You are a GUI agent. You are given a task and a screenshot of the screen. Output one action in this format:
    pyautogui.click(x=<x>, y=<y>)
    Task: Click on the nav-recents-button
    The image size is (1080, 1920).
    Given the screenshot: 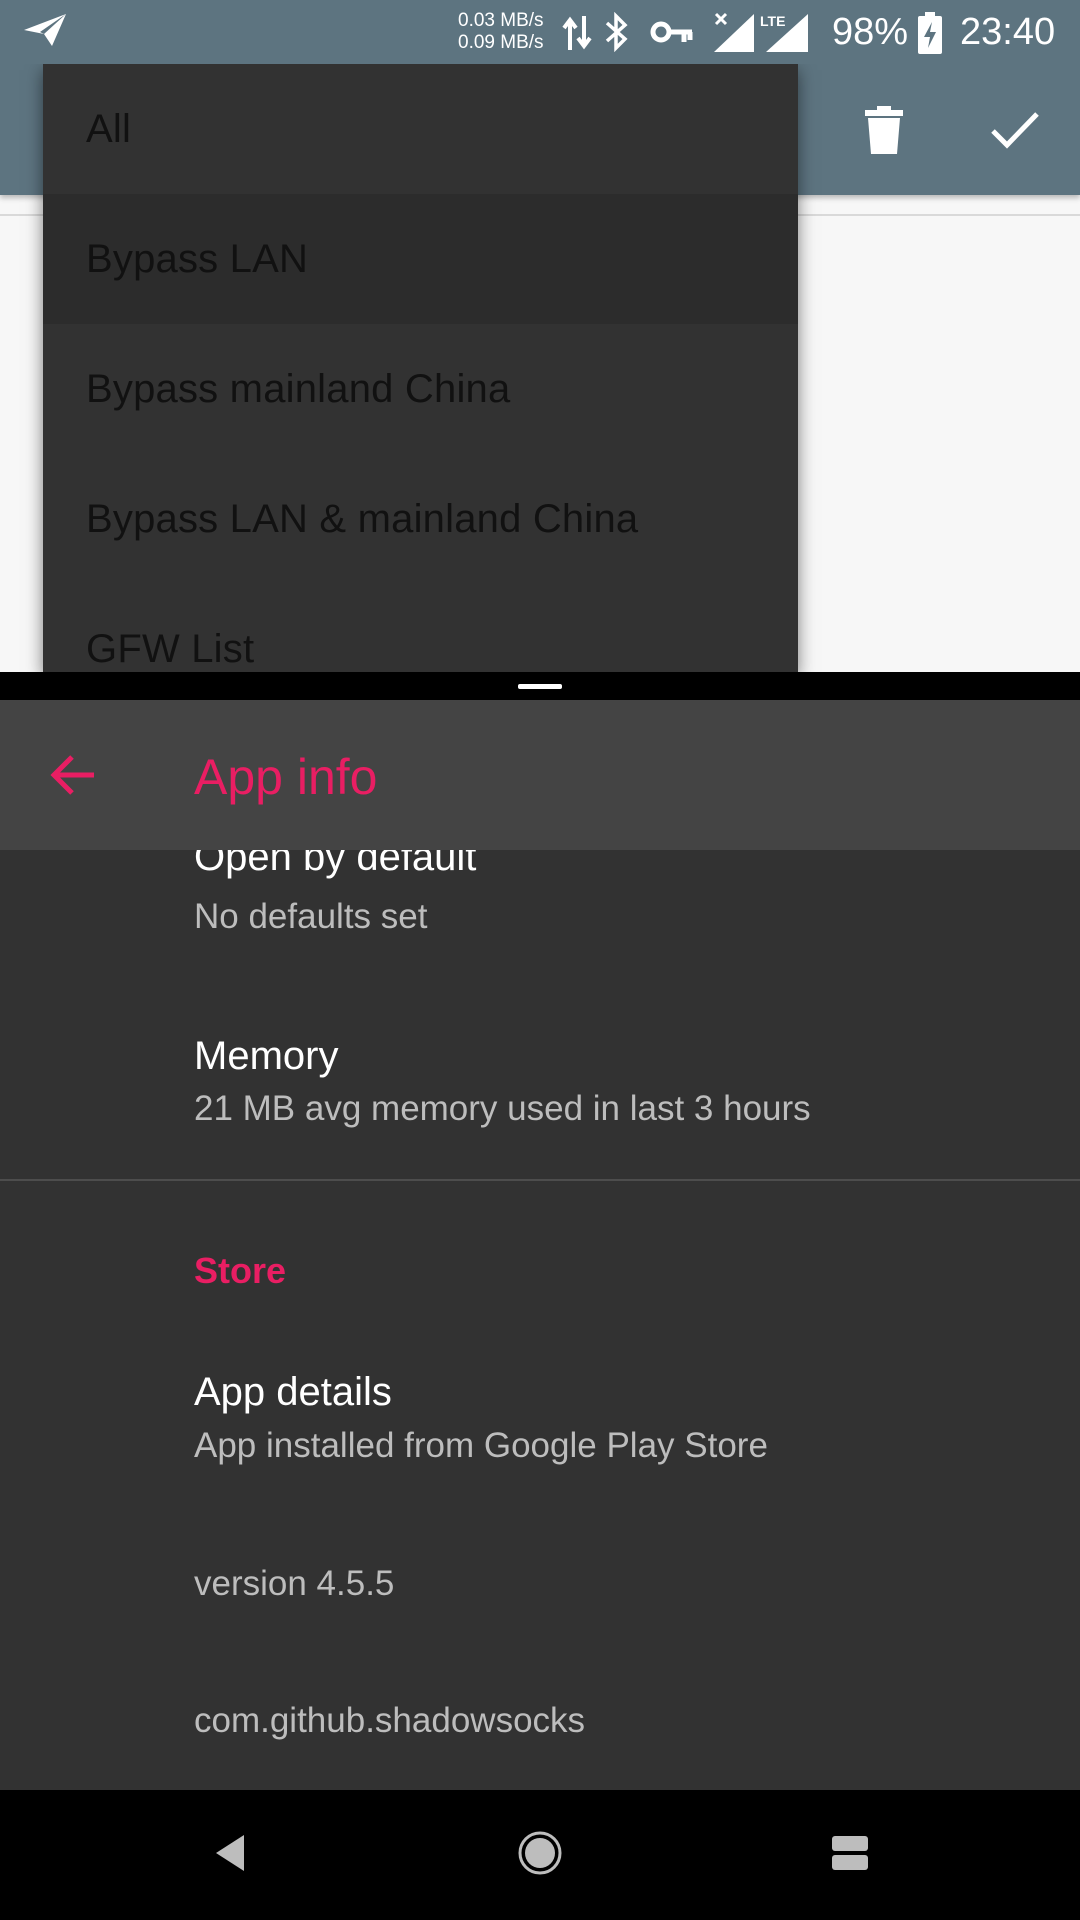 What is the action you would take?
    pyautogui.click(x=850, y=1855)
    